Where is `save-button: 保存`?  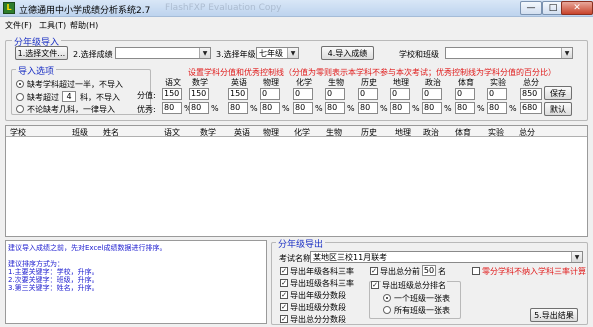
save-button: 保存 is located at coordinates (558, 93).